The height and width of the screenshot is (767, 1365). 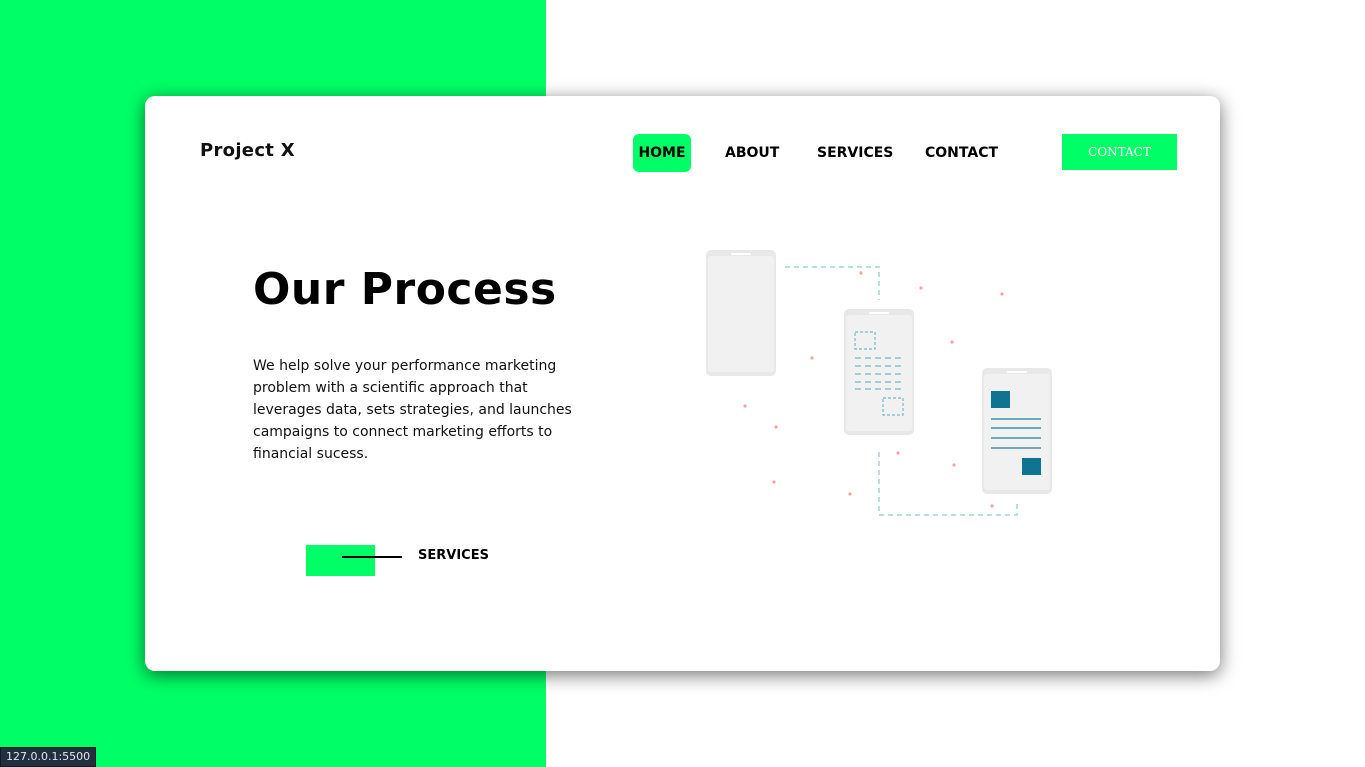 What do you see at coordinates (247, 150) in the screenshot?
I see `brand-logo: Project X` at bounding box center [247, 150].